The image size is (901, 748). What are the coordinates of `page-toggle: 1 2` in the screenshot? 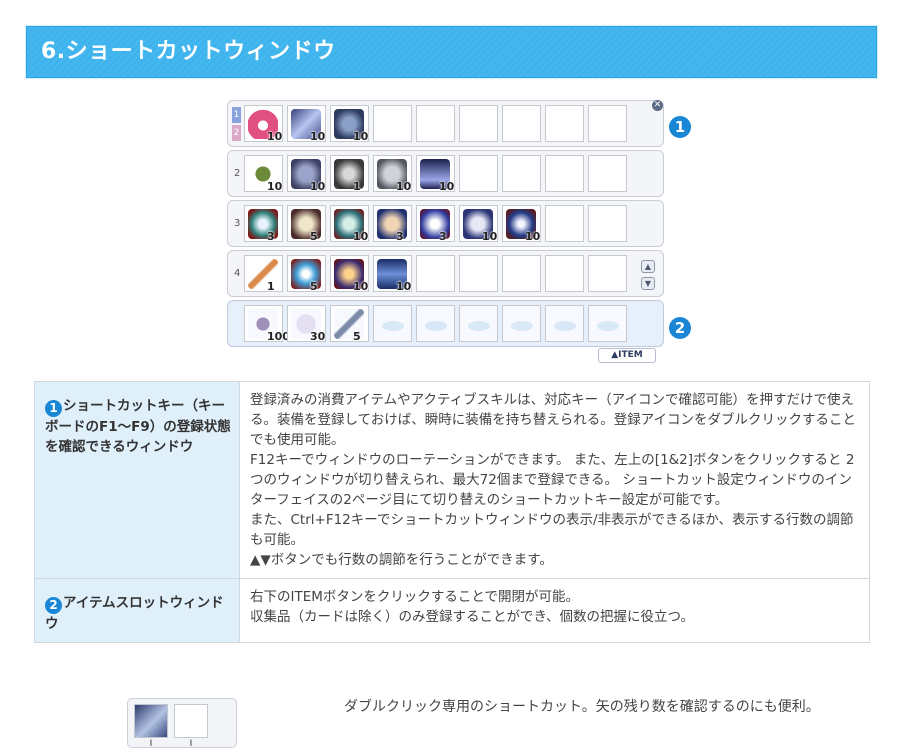 It's located at (236, 124).